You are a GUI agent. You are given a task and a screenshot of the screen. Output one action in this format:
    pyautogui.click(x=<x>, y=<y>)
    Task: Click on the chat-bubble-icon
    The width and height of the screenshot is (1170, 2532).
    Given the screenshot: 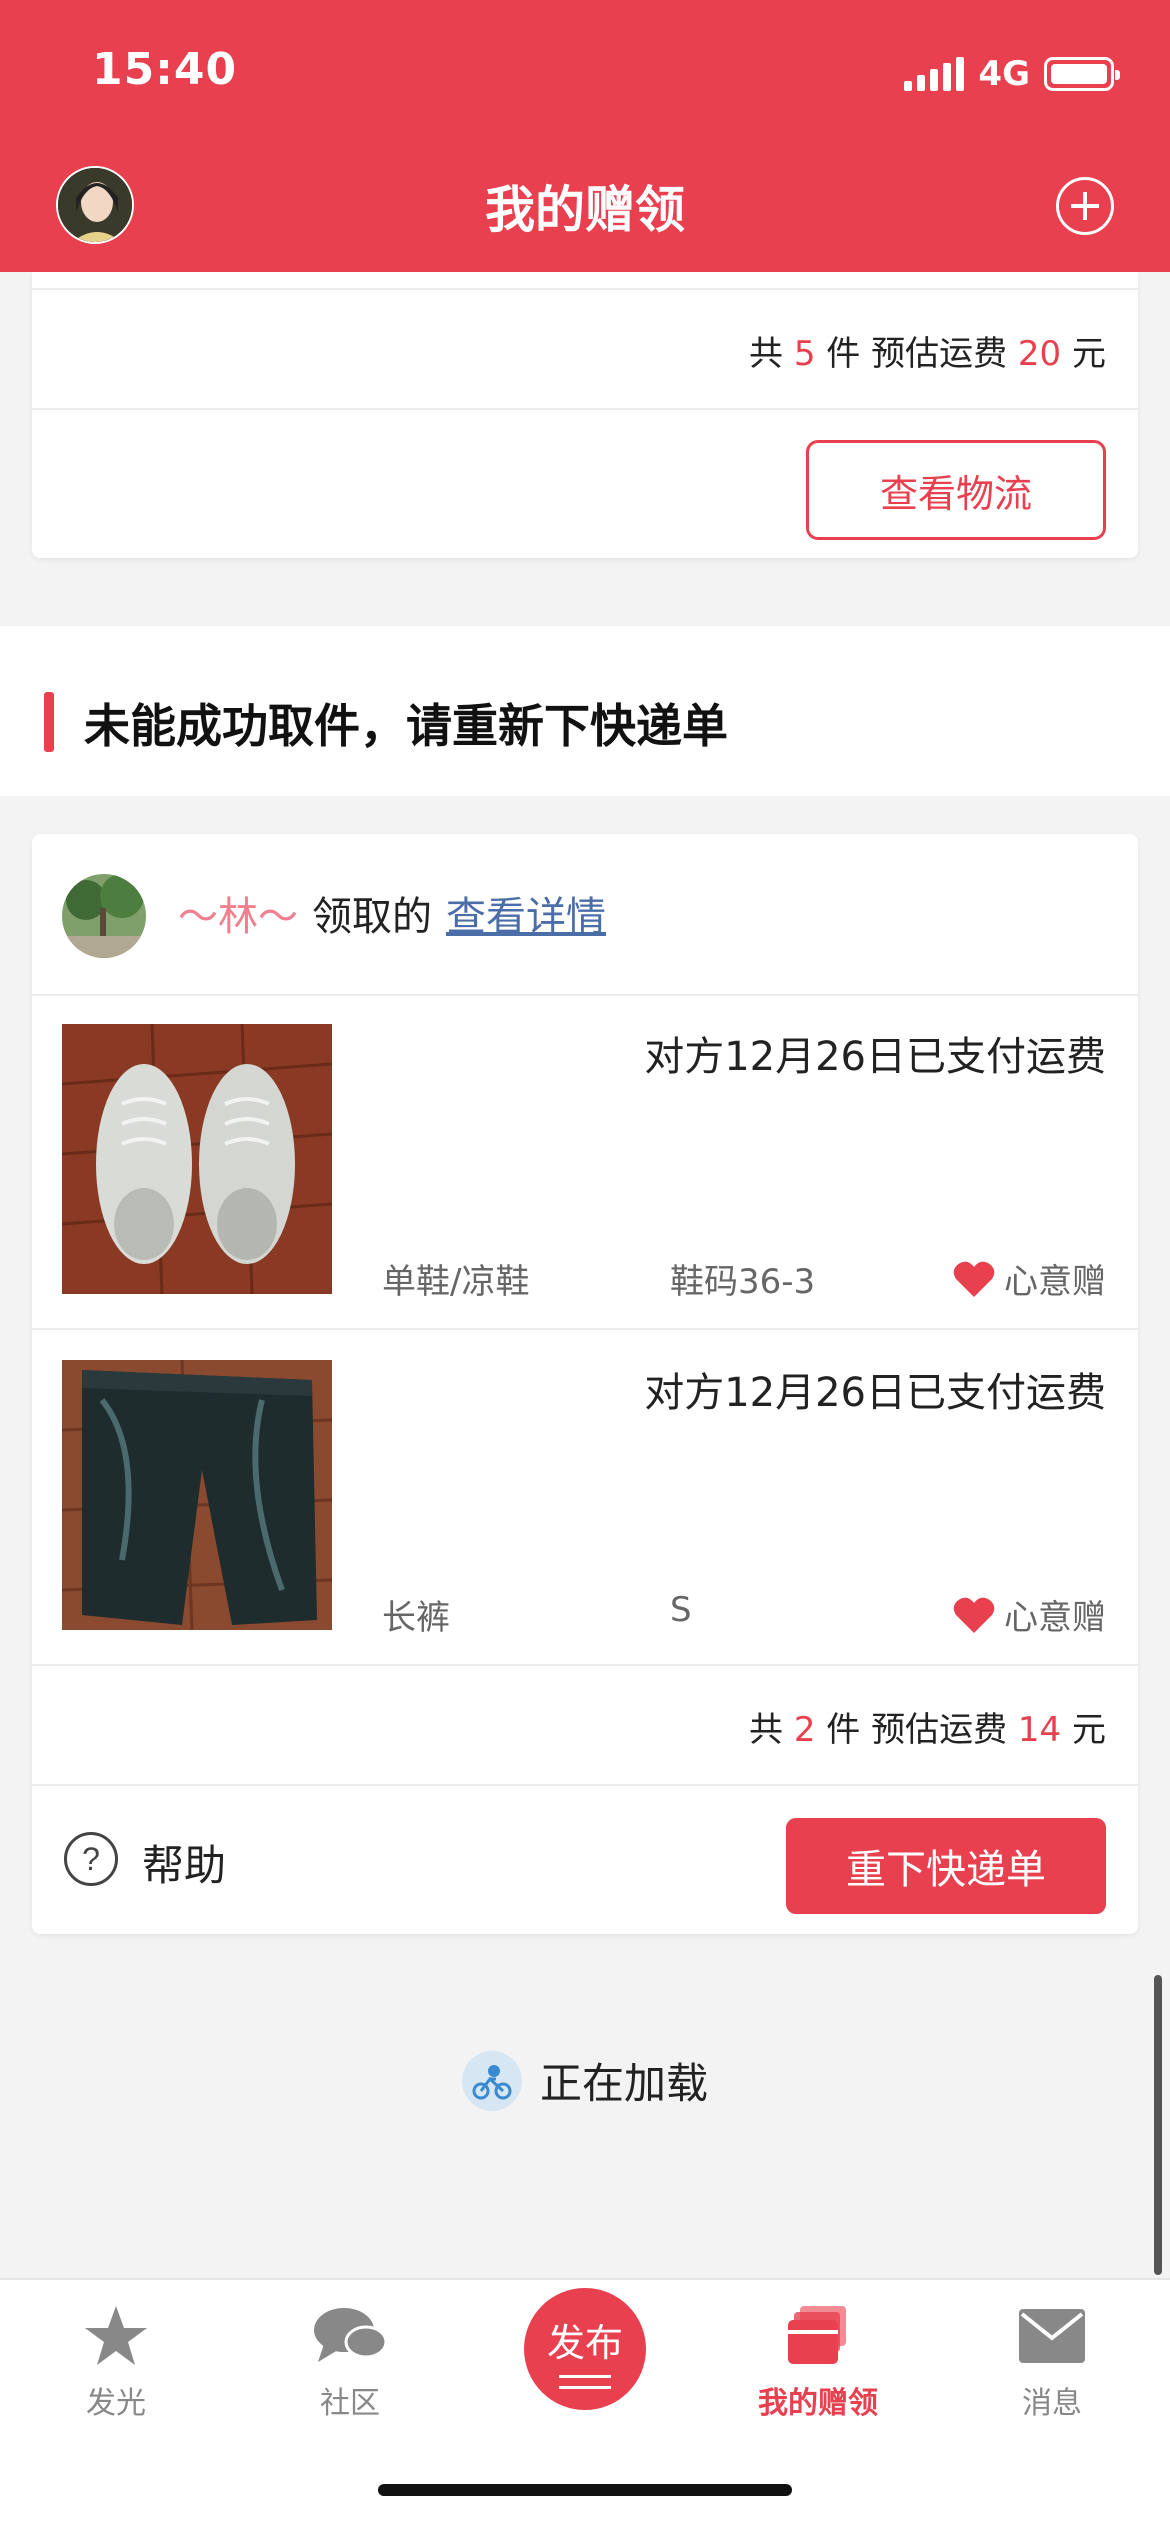 What is the action you would take?
    pyautogui.click(x=350, y=2336)
    